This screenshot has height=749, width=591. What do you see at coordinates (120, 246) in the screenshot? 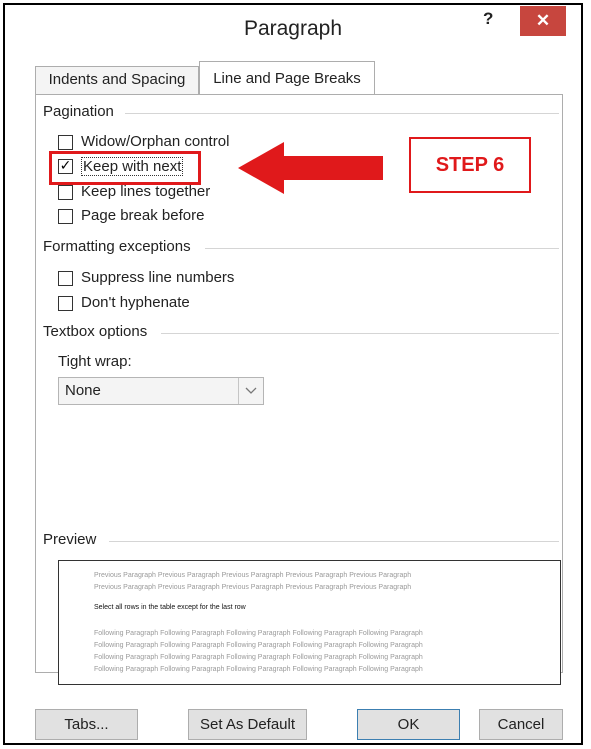
I see `formatting-exceptions-heading: Formatting exceptions` at bounding box center [120, 246].